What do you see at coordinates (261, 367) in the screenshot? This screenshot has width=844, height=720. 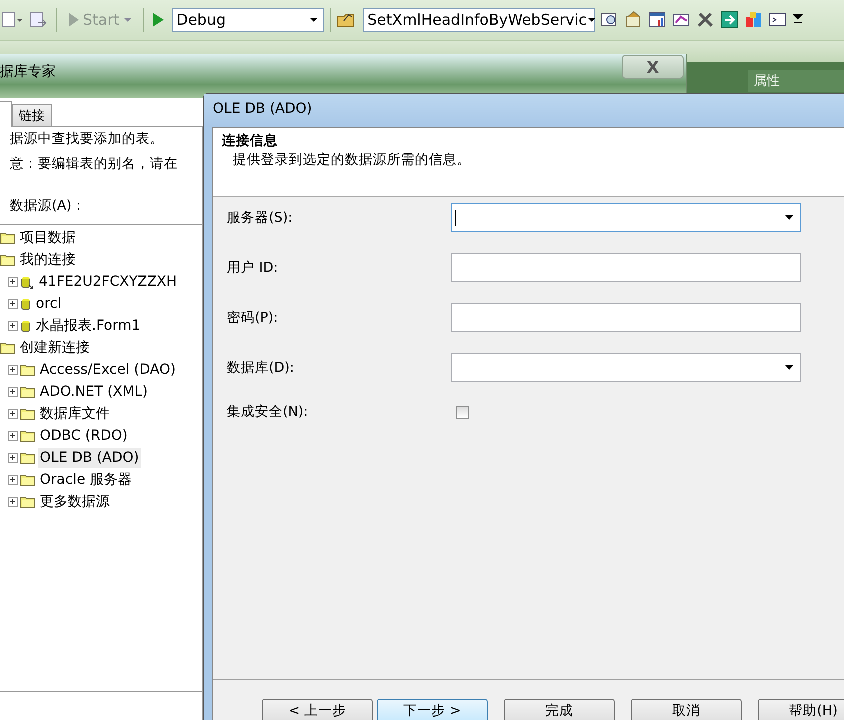 I see `field-label: 数据库(D):` at bounding box center [261, 367].